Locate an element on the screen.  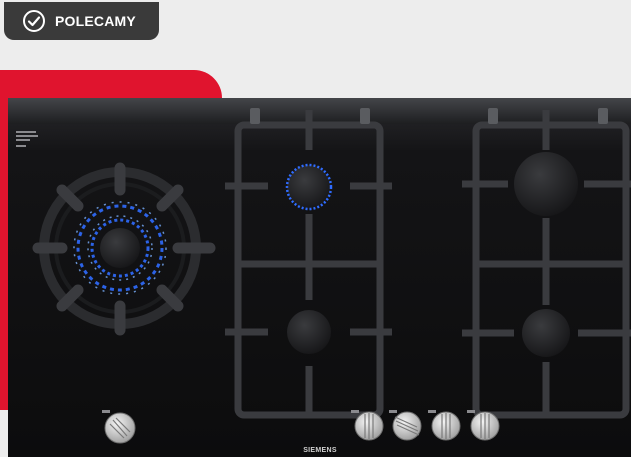
burner-medium-top is located at coordinates (309, 187).